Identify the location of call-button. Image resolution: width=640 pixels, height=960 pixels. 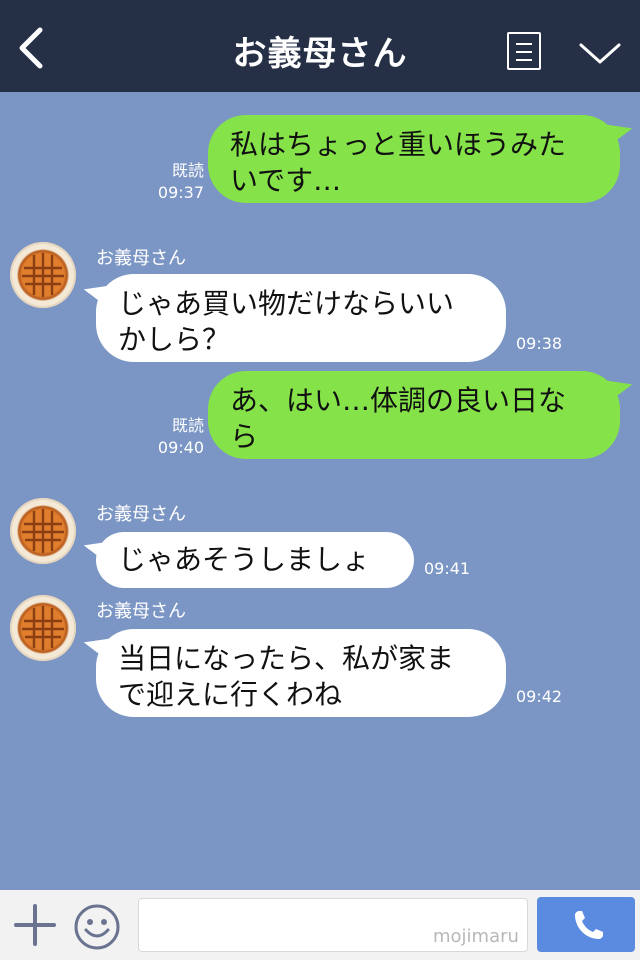
(586, 924).